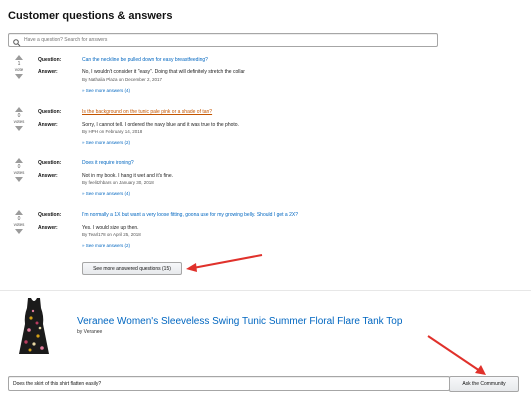 The height and width of the screenshot is (405, 531). I want to click on answer-byline: By HPH on February 14, 2018, so click(112, 131).